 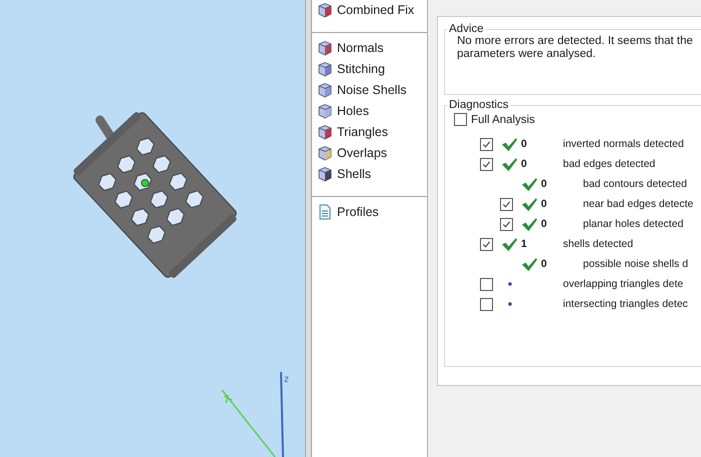 I want to click on diagnostic-label: planar holes detected, so click(x=633, y=224).